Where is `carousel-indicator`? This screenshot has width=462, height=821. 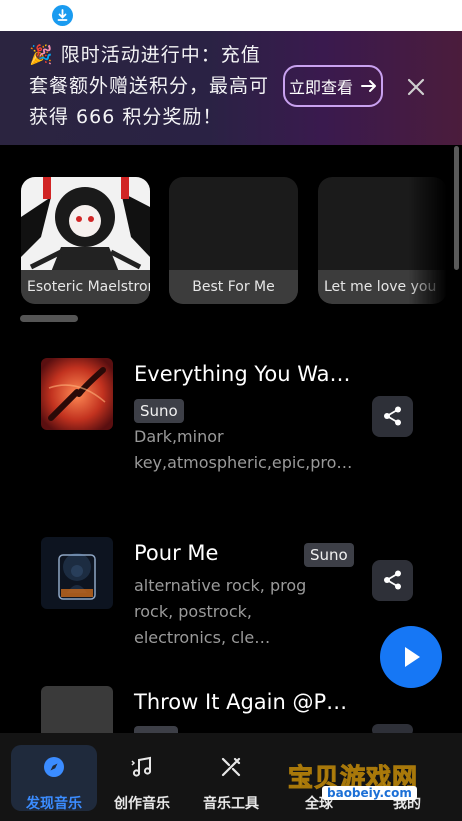 carousel-indicator is located at coordinates (49, 318).